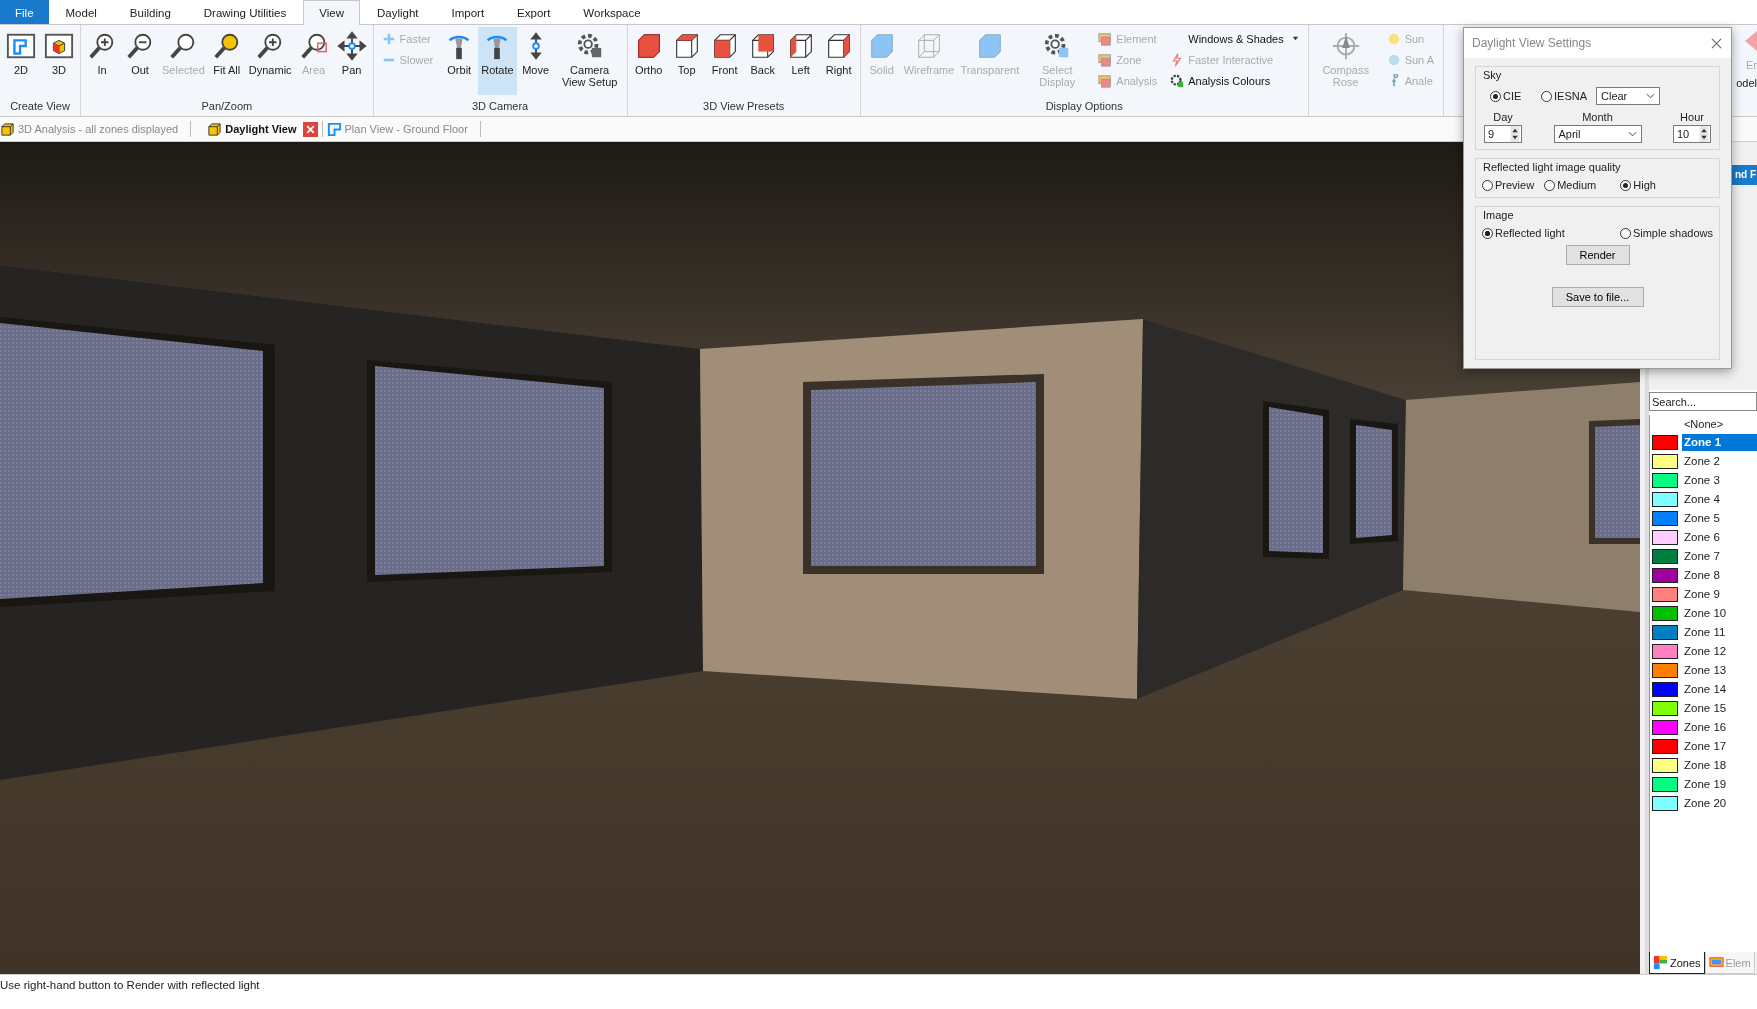  What do you see at coordinates (468, 12) in the screenshot?
I see `menu-tab: Import` at bounding box center [468, 12].